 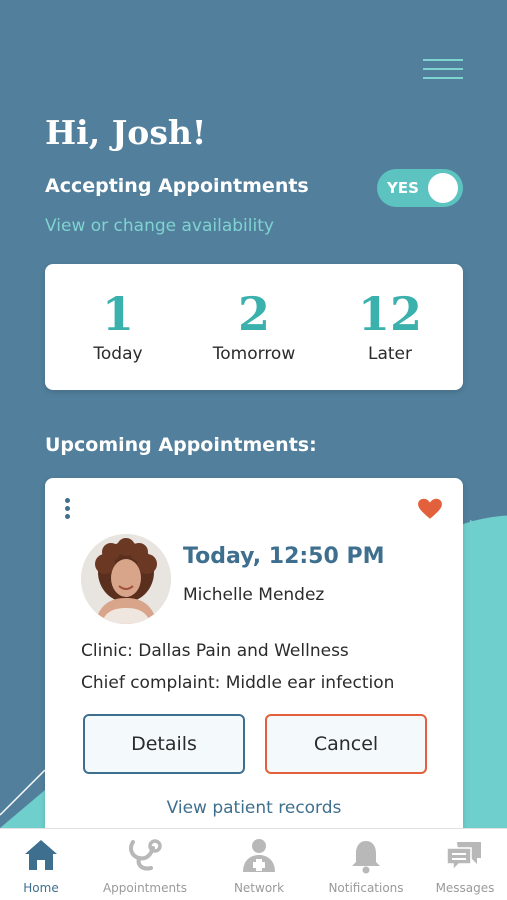 I want to click on tab-appointments: Appointments, so click(x=145, y=864).